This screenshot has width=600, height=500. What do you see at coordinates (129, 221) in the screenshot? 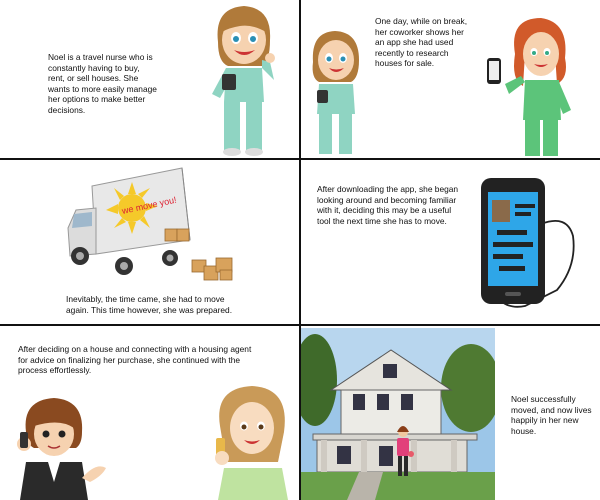
I see `moving-truck: we move you!` at bounding box center [129, 221].